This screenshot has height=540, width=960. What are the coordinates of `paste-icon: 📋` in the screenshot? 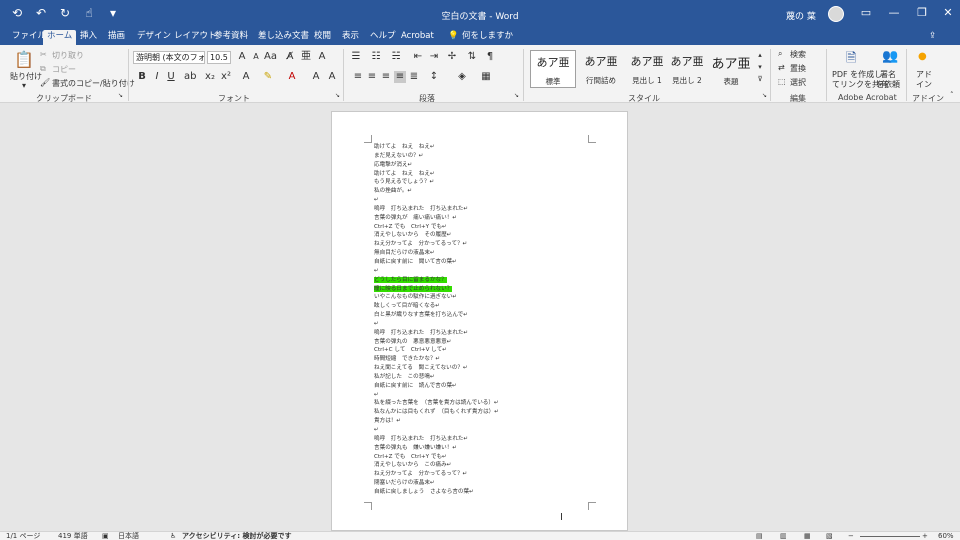 It's located at (24, 60).